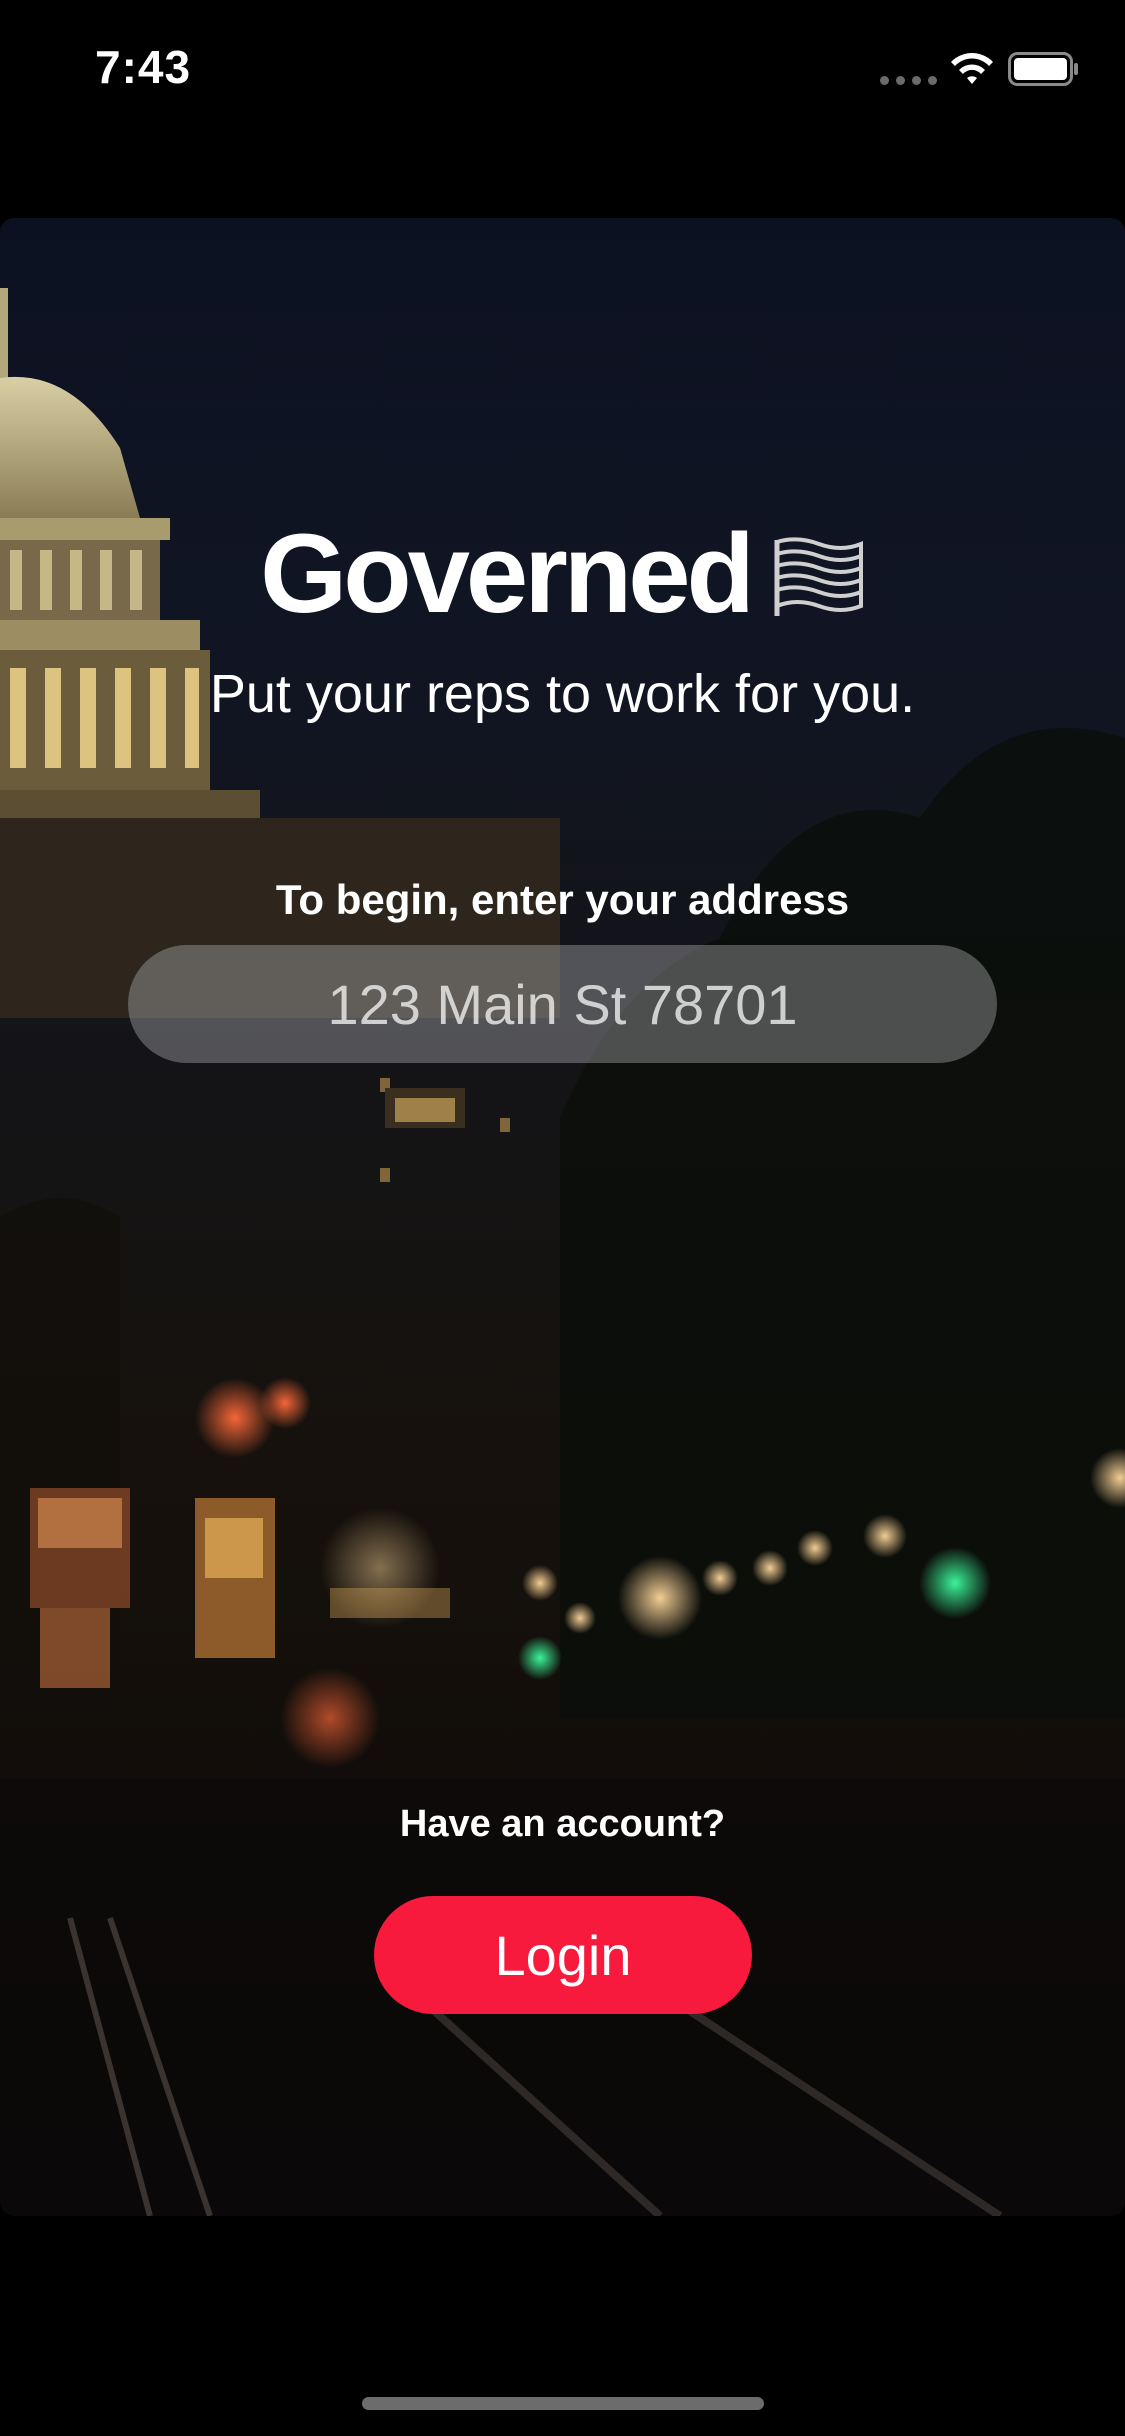 Image resolution: width=1125 pixels, height=2436 pixels. I want to click on login-button: Login, so click(563, 1955).